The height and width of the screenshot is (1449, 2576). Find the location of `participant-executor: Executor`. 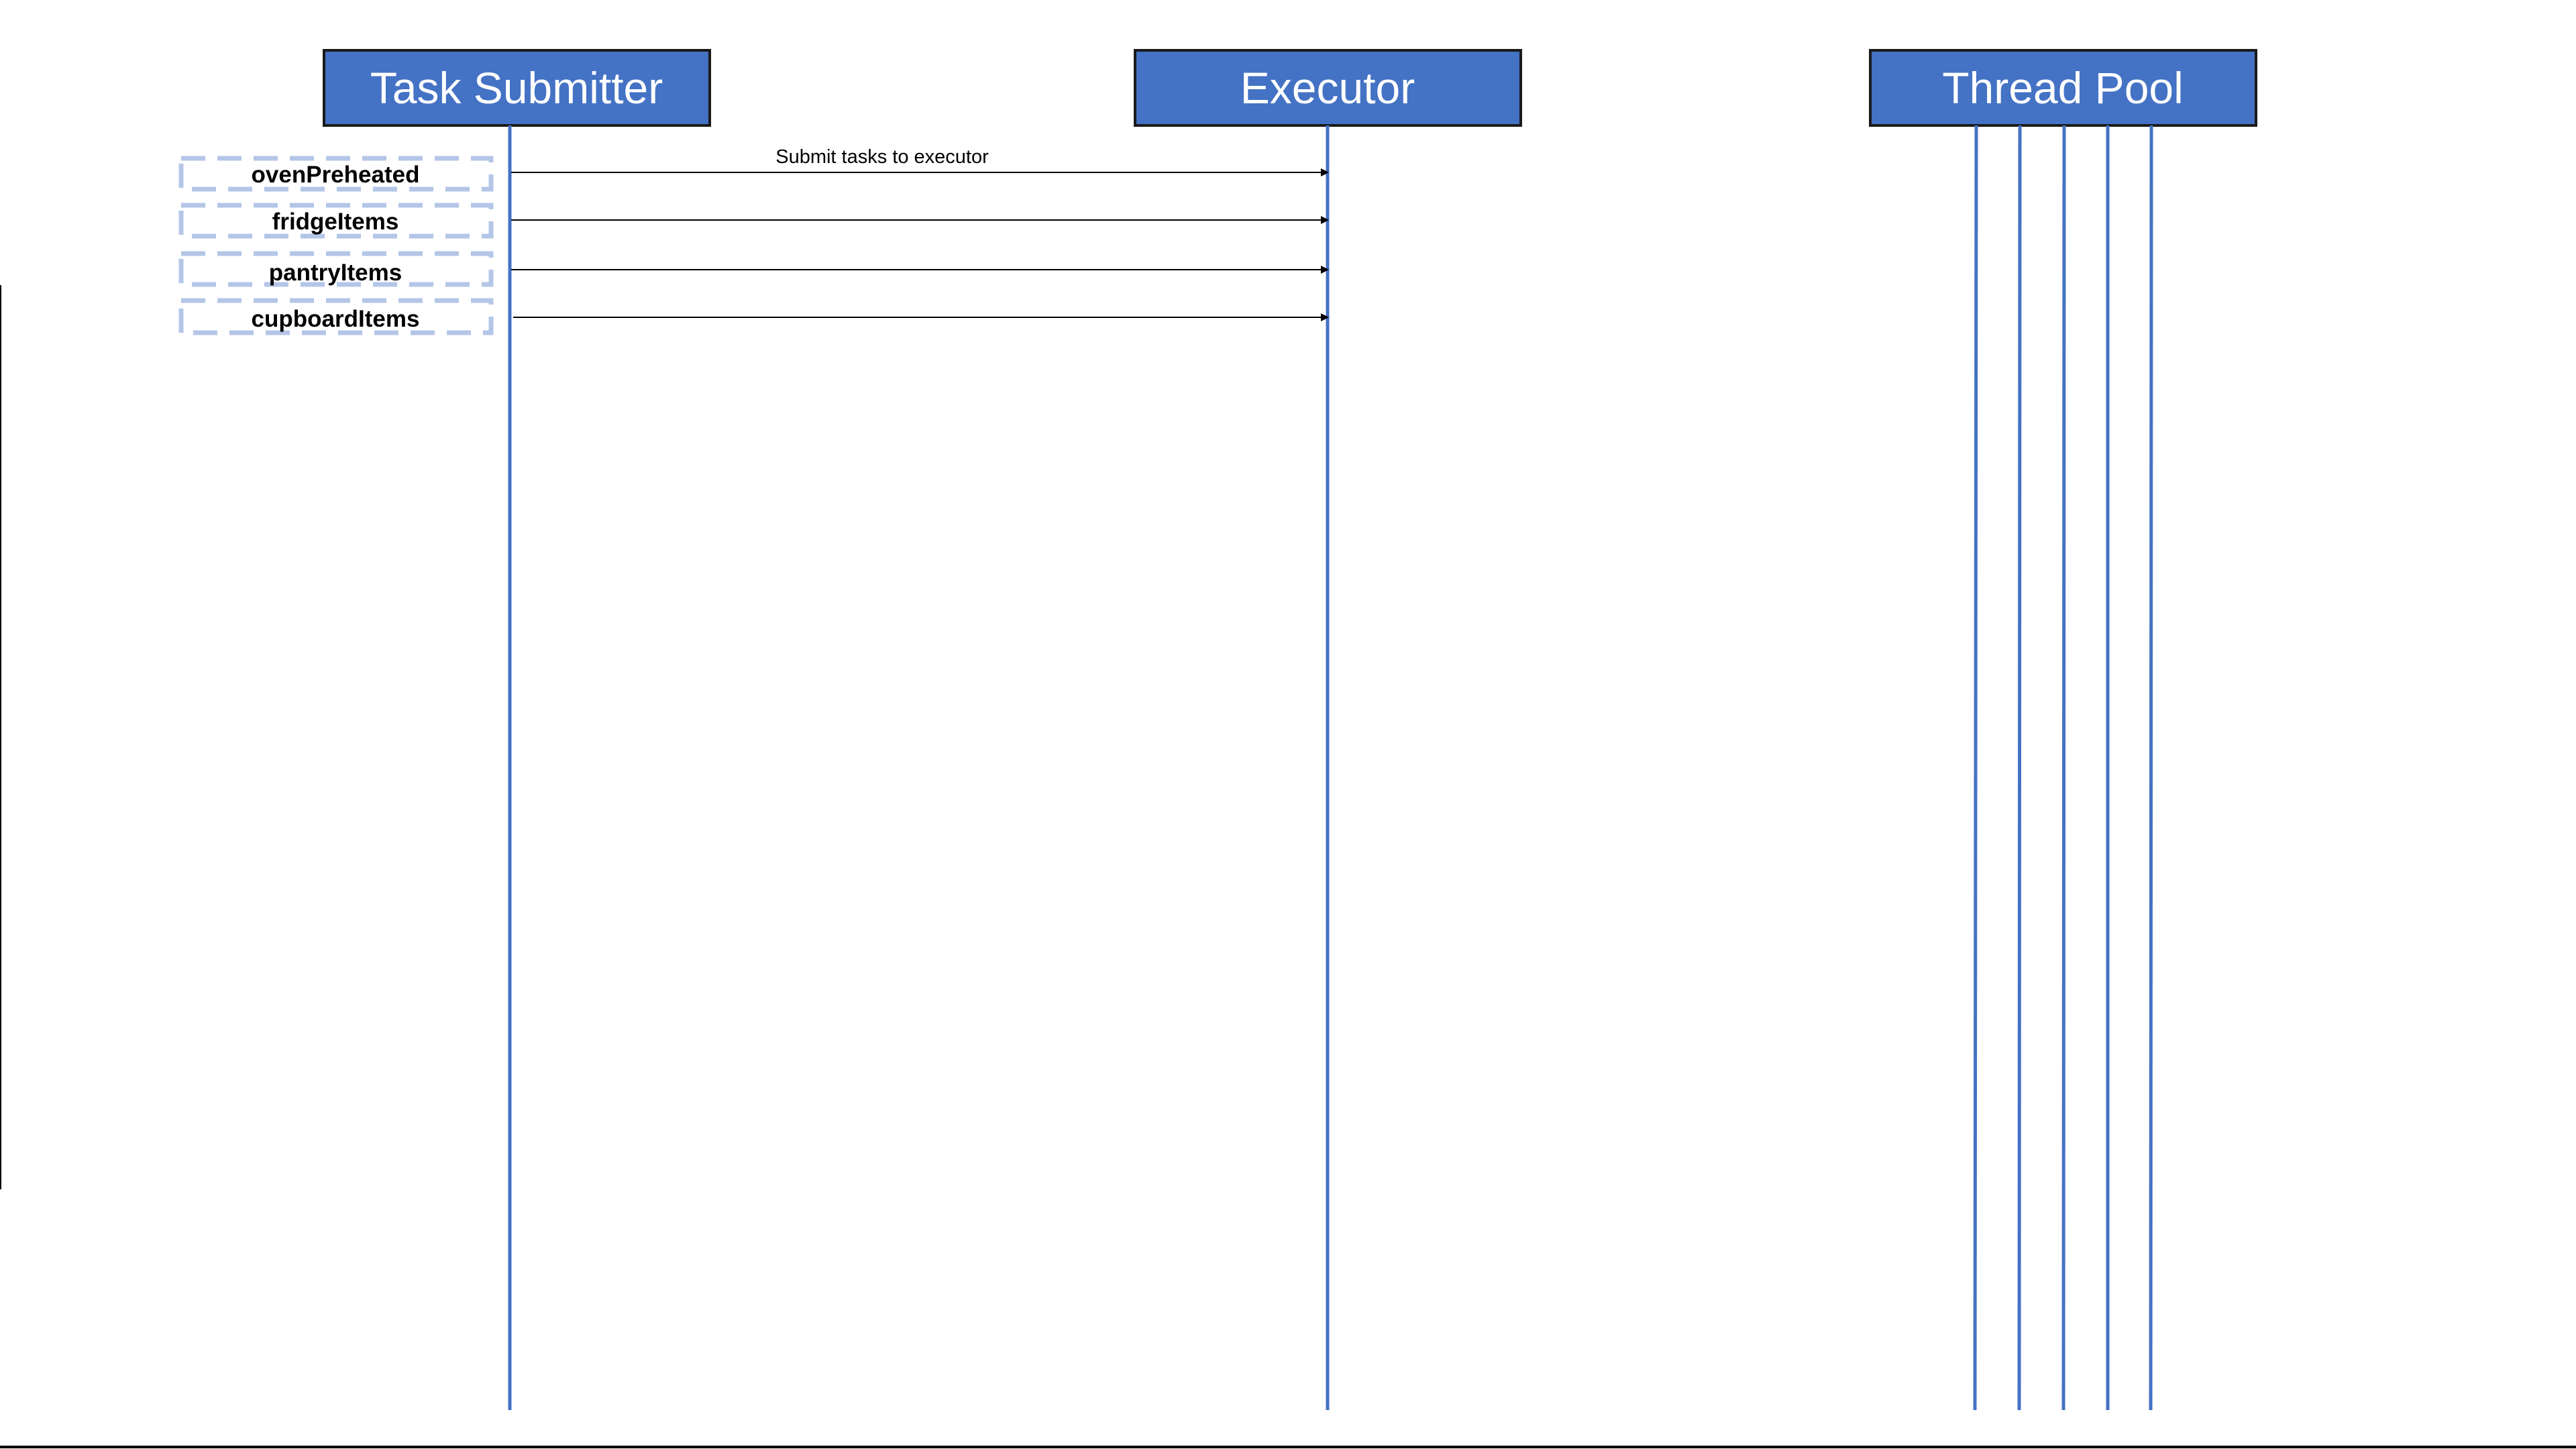

participant-executor: Executor is located at coordinates (1328, 729).